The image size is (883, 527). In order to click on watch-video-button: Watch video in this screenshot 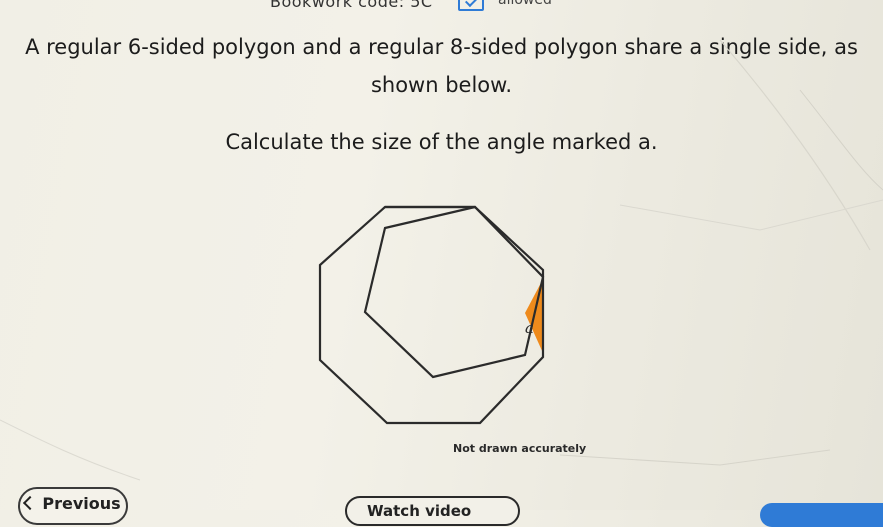, I will do `click(432, 511)`.